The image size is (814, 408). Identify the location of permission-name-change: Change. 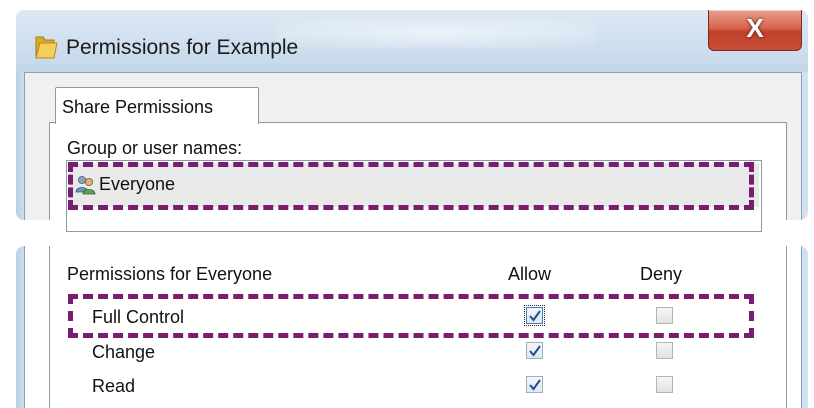
(124, 352).